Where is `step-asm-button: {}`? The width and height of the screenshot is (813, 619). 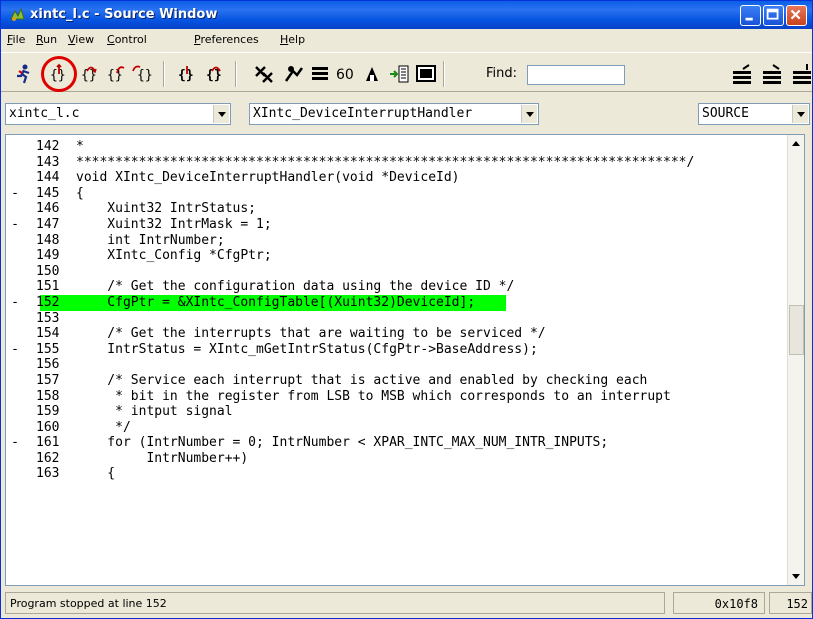 step-asm-button: {} is located at coordinates (188, 74).